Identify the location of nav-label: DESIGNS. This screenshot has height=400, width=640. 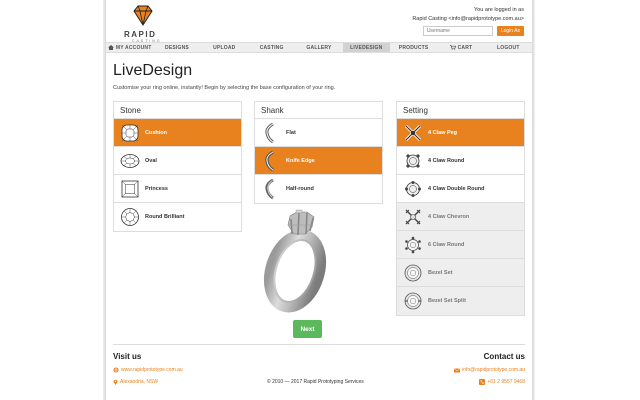
(177, 47).